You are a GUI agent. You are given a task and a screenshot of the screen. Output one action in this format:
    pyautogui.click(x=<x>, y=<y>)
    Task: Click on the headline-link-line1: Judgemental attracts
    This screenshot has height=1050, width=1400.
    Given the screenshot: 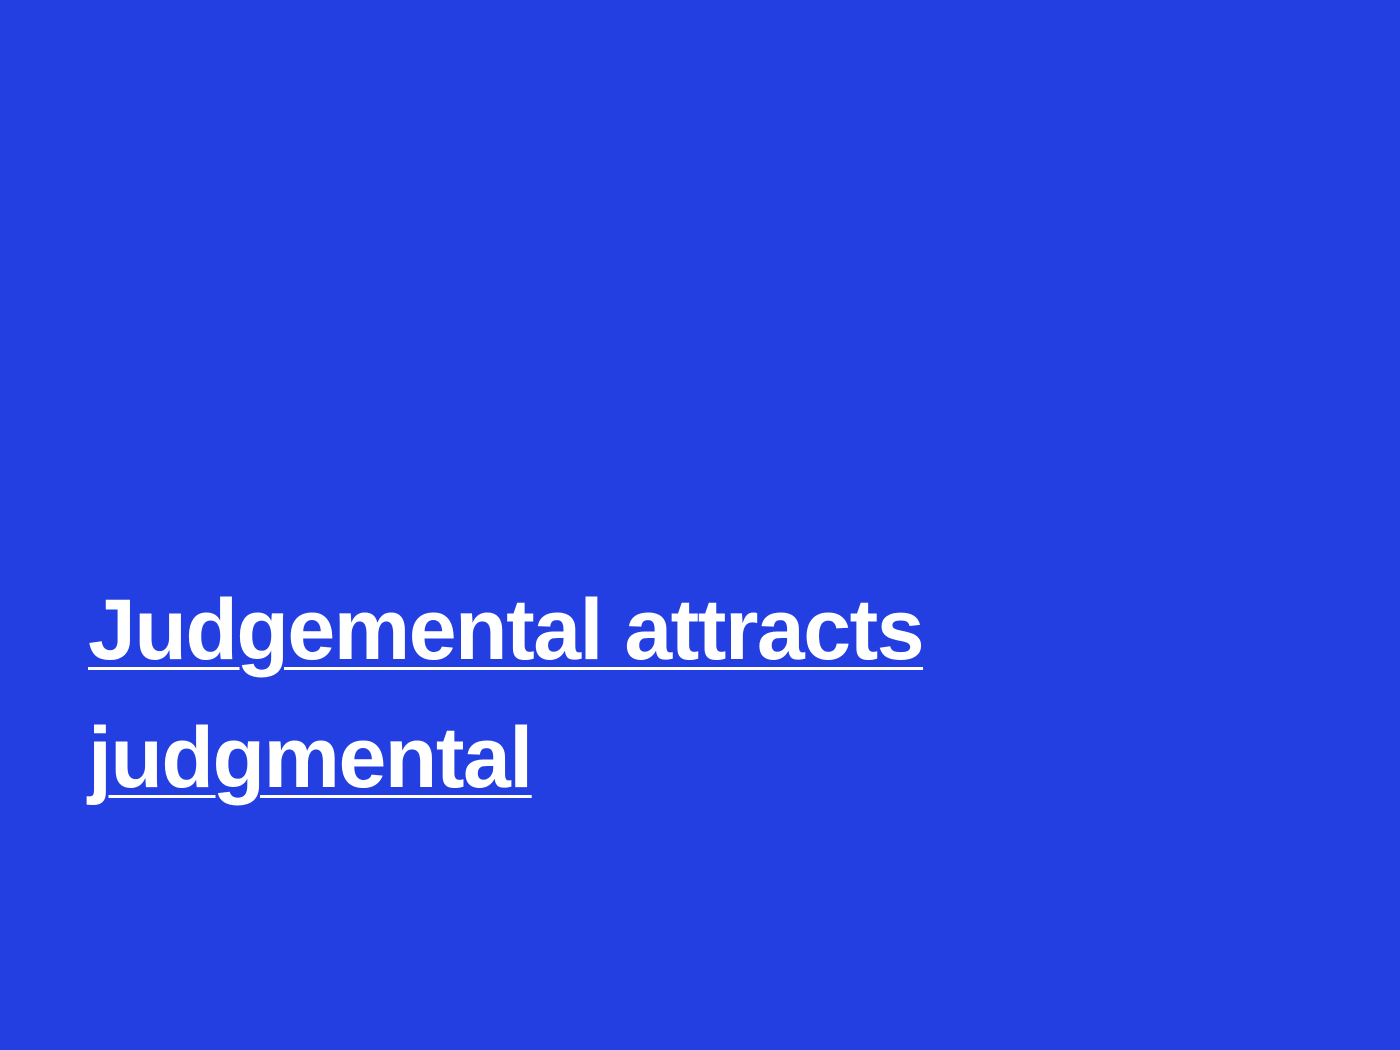 What is the action you would take?
    pyautogui.click(x=506, y=630)
    